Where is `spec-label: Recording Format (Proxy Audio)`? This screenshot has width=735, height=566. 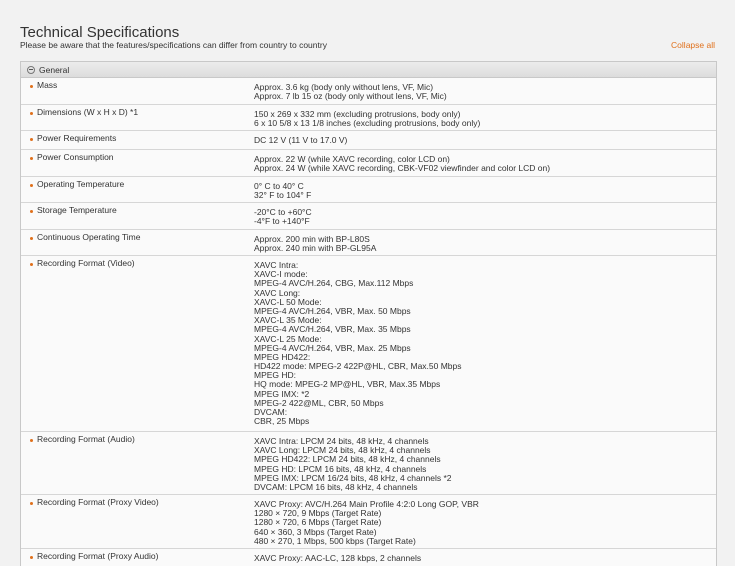
spec-label: Recording Format (Proxy Audio) is located at coordinates (137, 557).